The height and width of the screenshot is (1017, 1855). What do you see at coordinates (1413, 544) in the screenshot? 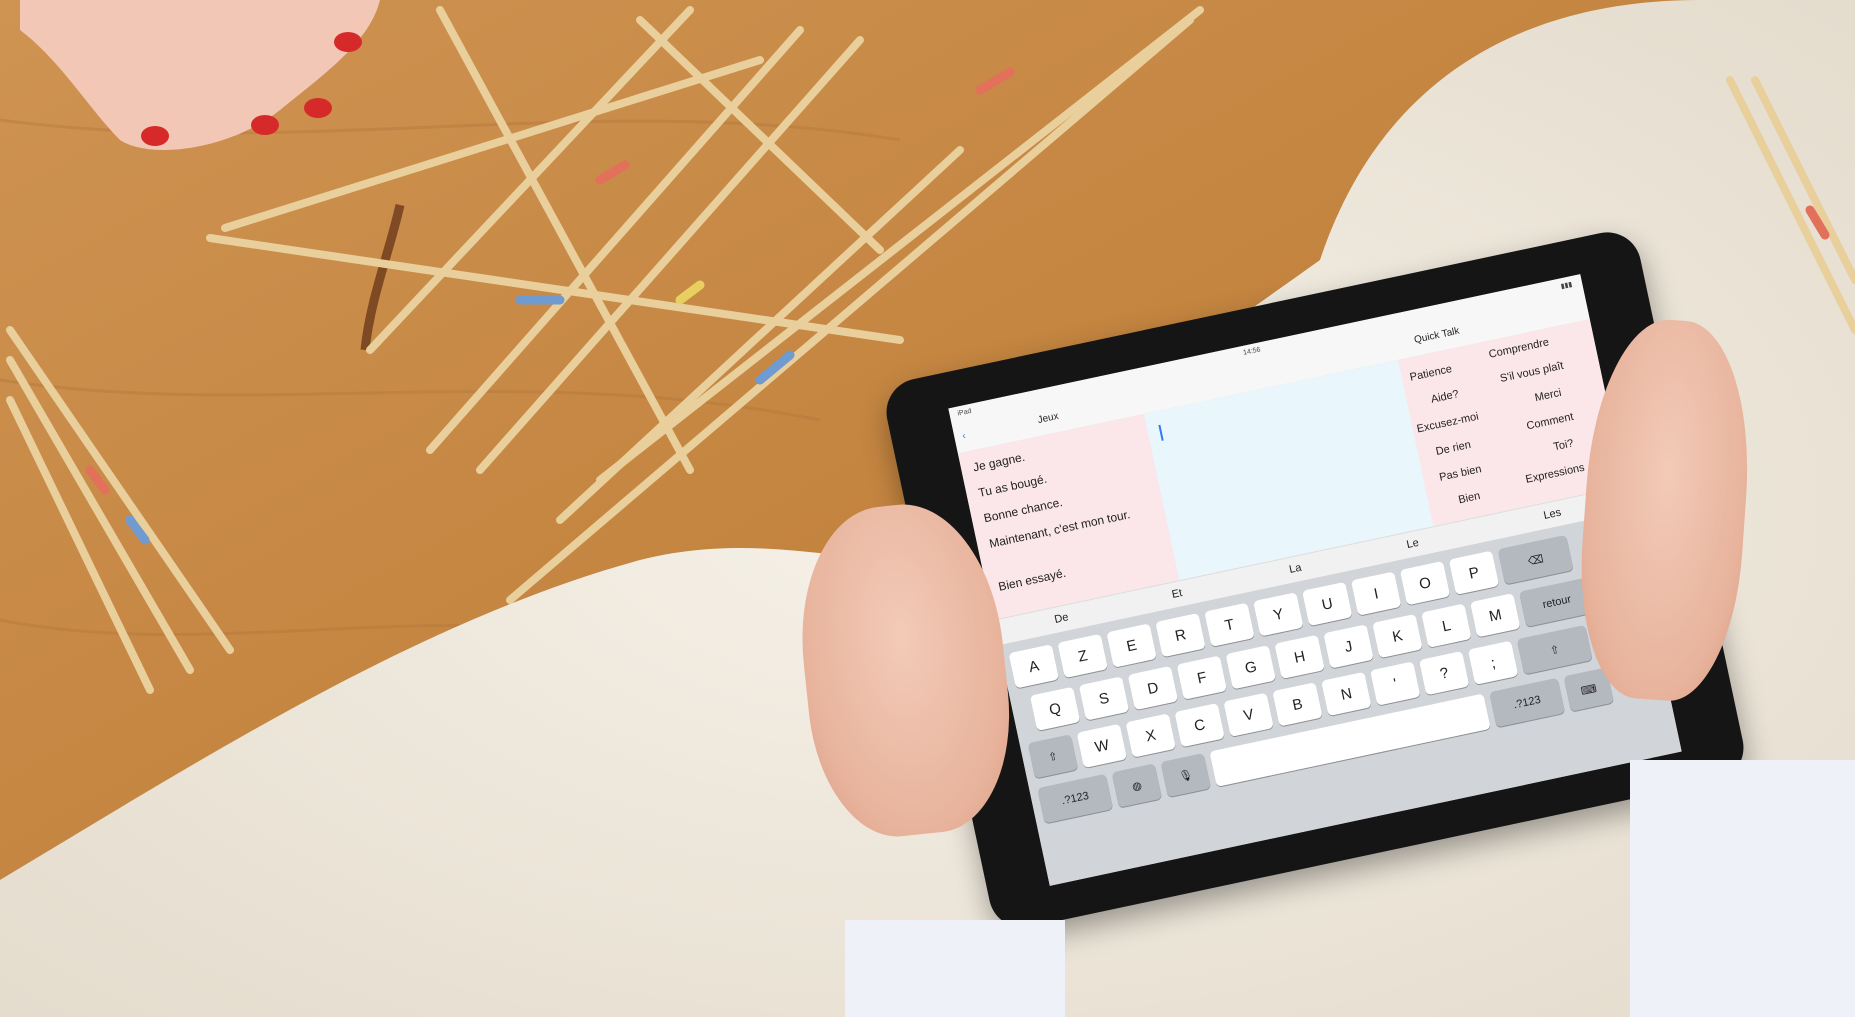
I see `suggestion-word: Le` at bounding box center [1413, 544].